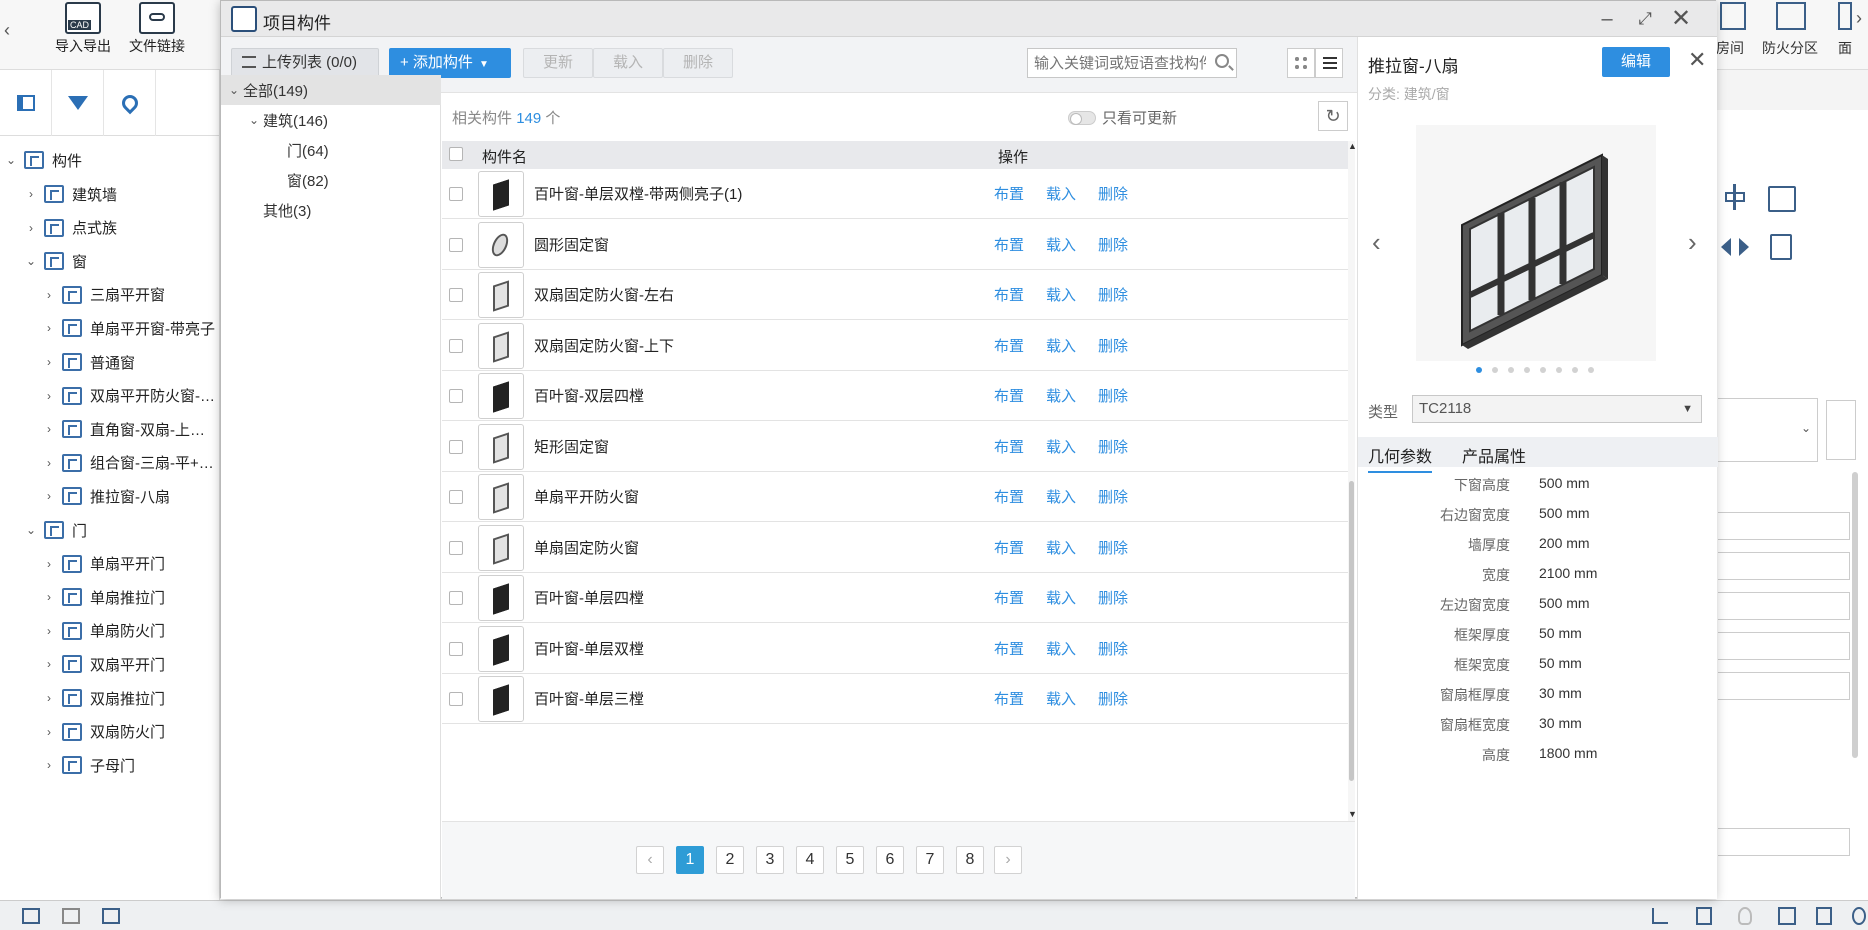 The height and width of the screenshot is (930, 1868). What do you see at coordinates (895, 345) in the screenshot?
I see `table-row: 双扇固定防火窗-上下 布置 载入 删除` at bounding box center [895, 345].